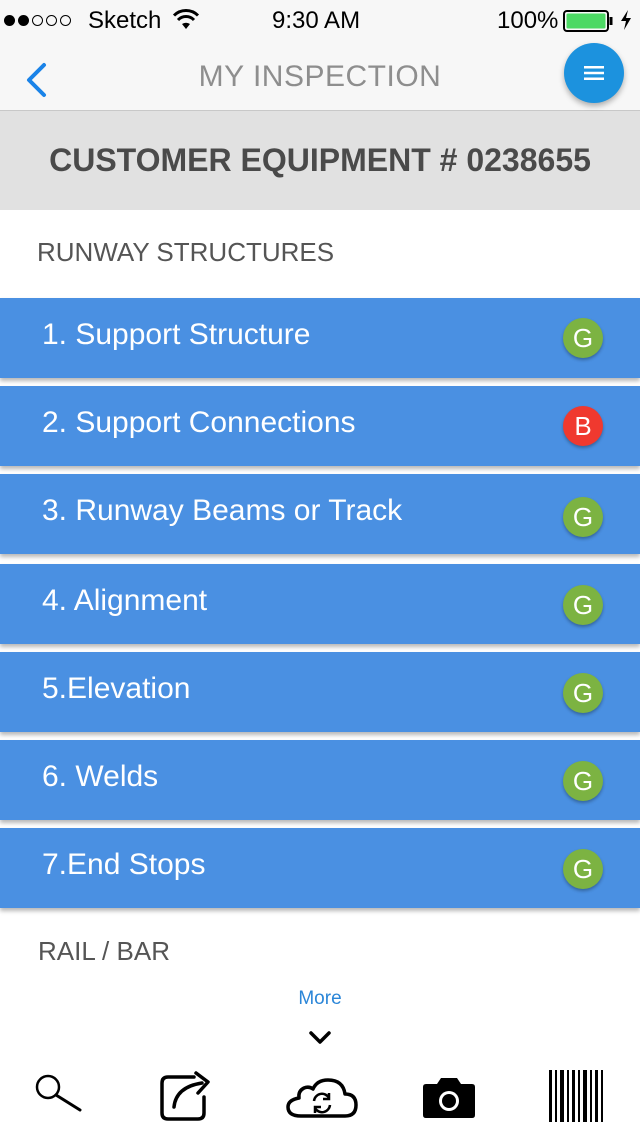 This screenshot has width=640, height=1136. Describe the element at coordinates (320, 338) in the screenshot. I see `inspection-item: 1. Support Structure G` at that location.